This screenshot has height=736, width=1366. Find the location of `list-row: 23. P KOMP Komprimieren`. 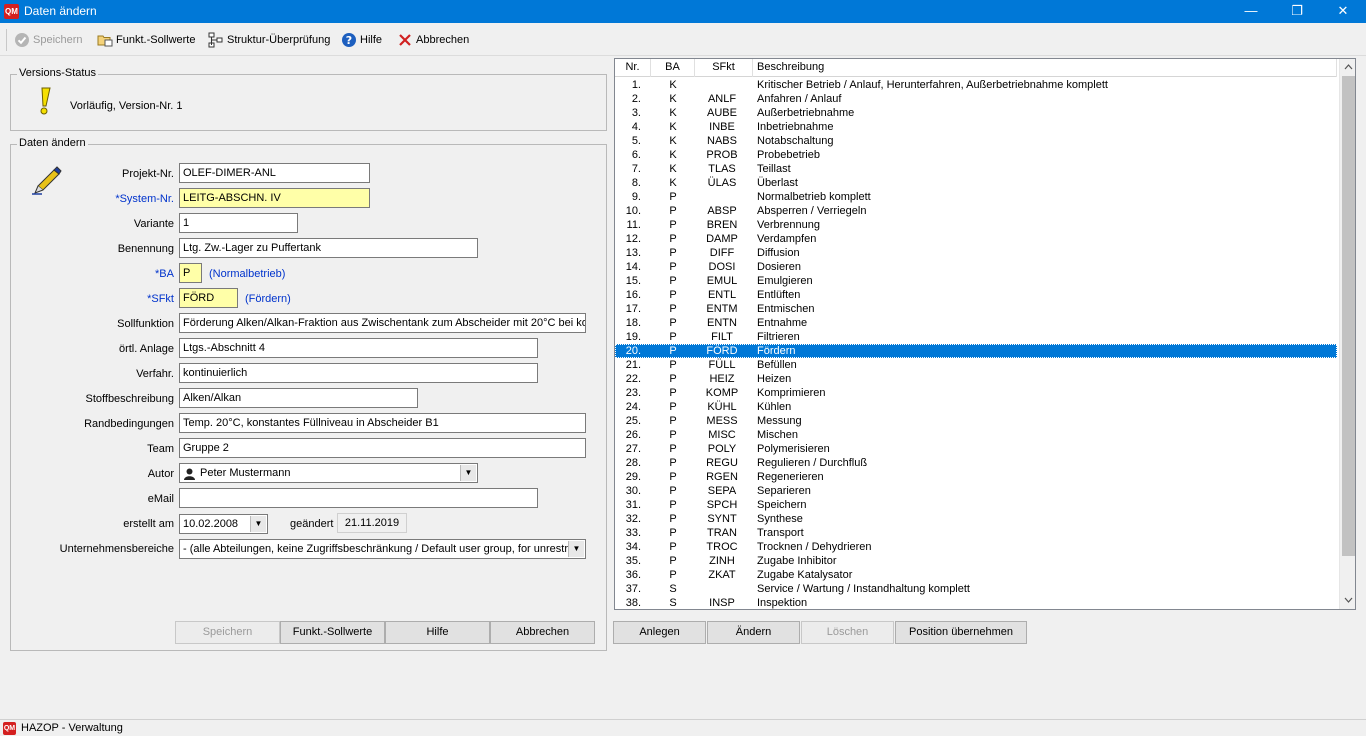

list-row: 23. P KOMP Komprimieren is located at coordinates (976, 393).